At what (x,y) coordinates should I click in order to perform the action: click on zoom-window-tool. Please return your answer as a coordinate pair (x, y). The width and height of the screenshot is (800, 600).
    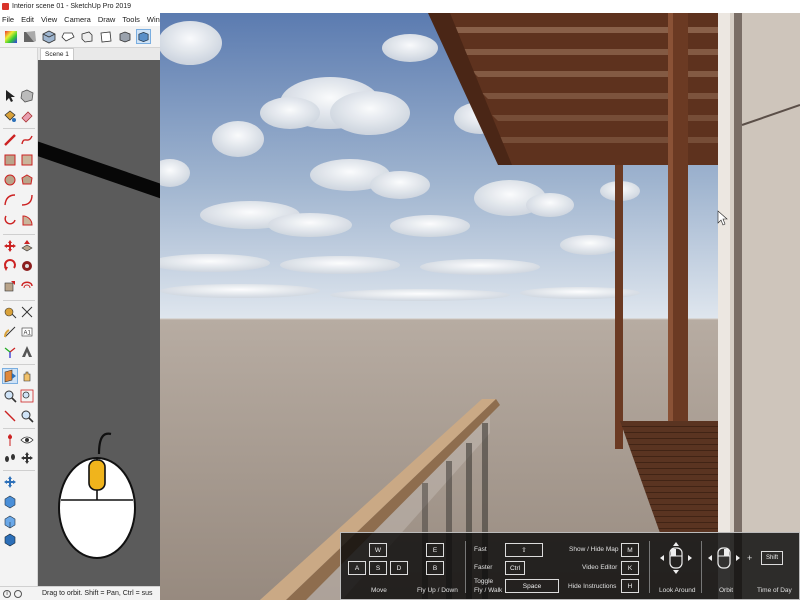
    Looking at the image, I should click on (27, 396).